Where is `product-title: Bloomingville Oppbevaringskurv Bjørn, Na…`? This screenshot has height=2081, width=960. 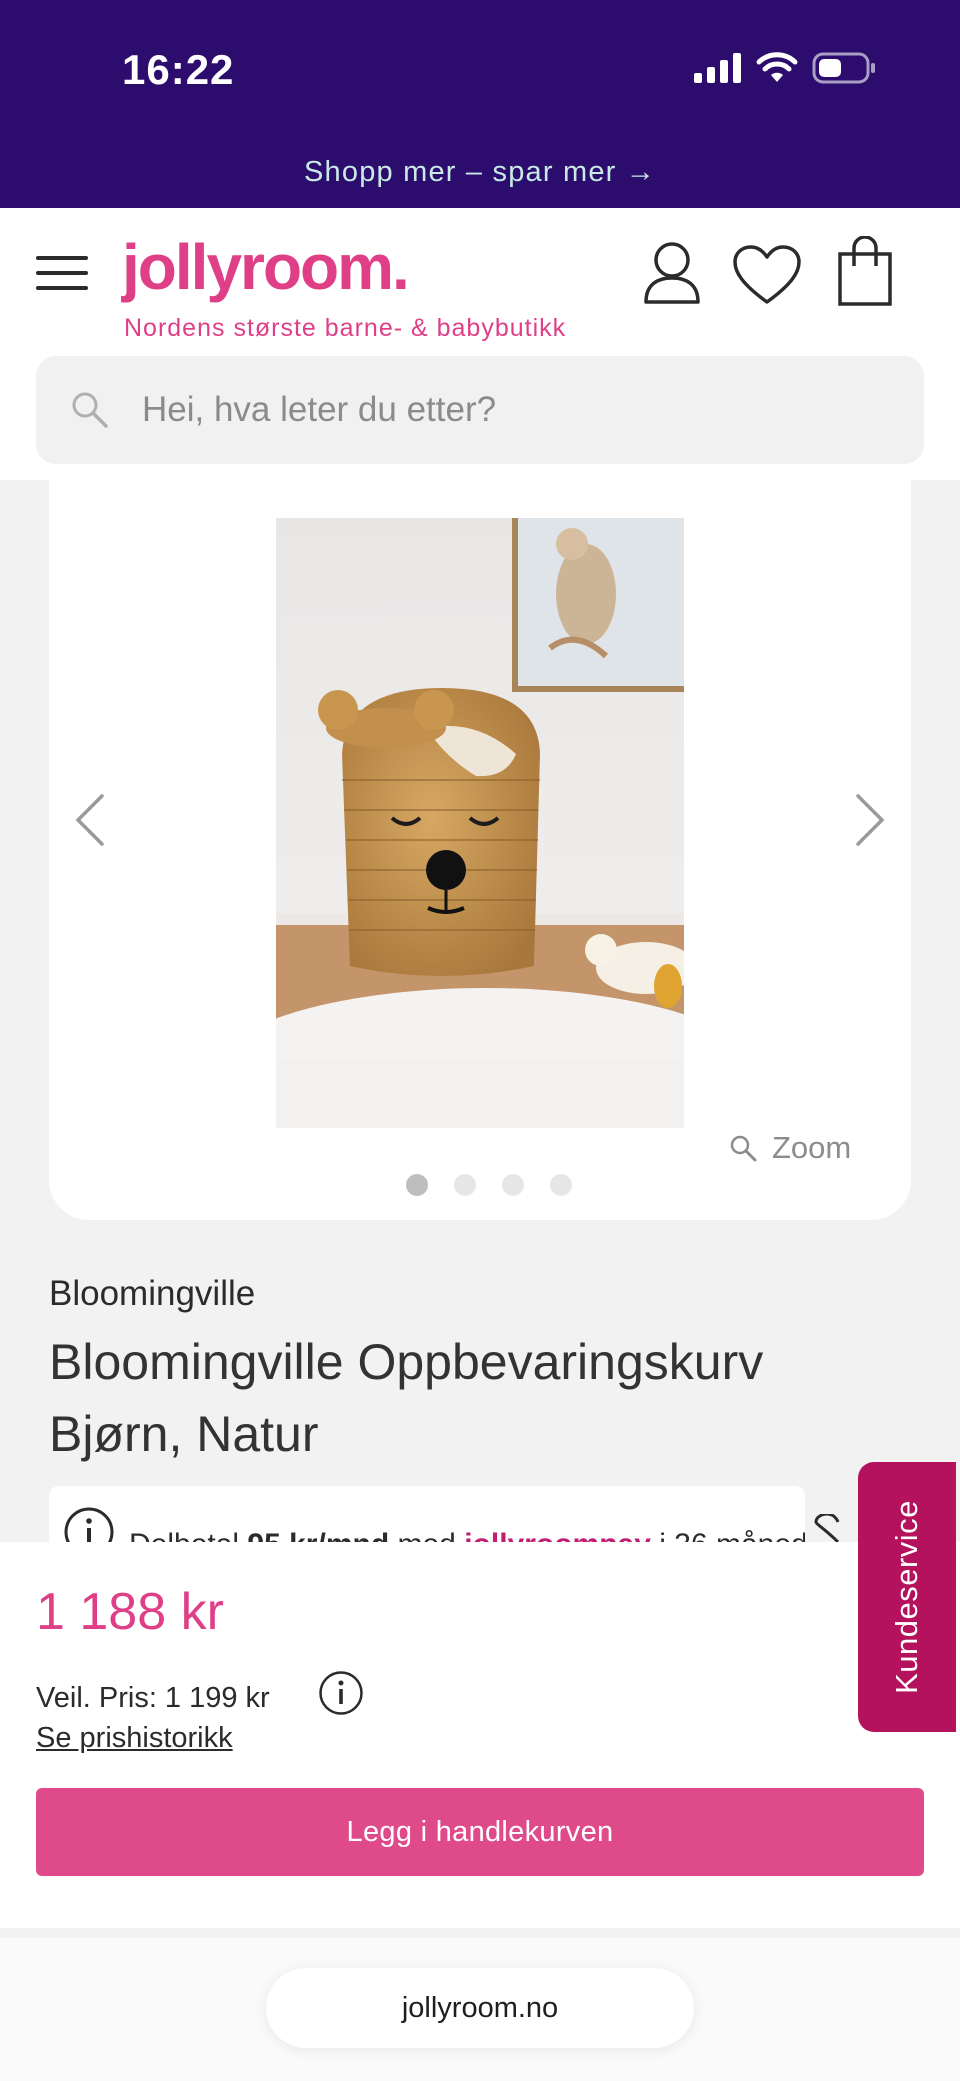 product-title: Bloomingville Oppbevaringskurv Bjørn, Na… is located at coordinates (406, 1398).